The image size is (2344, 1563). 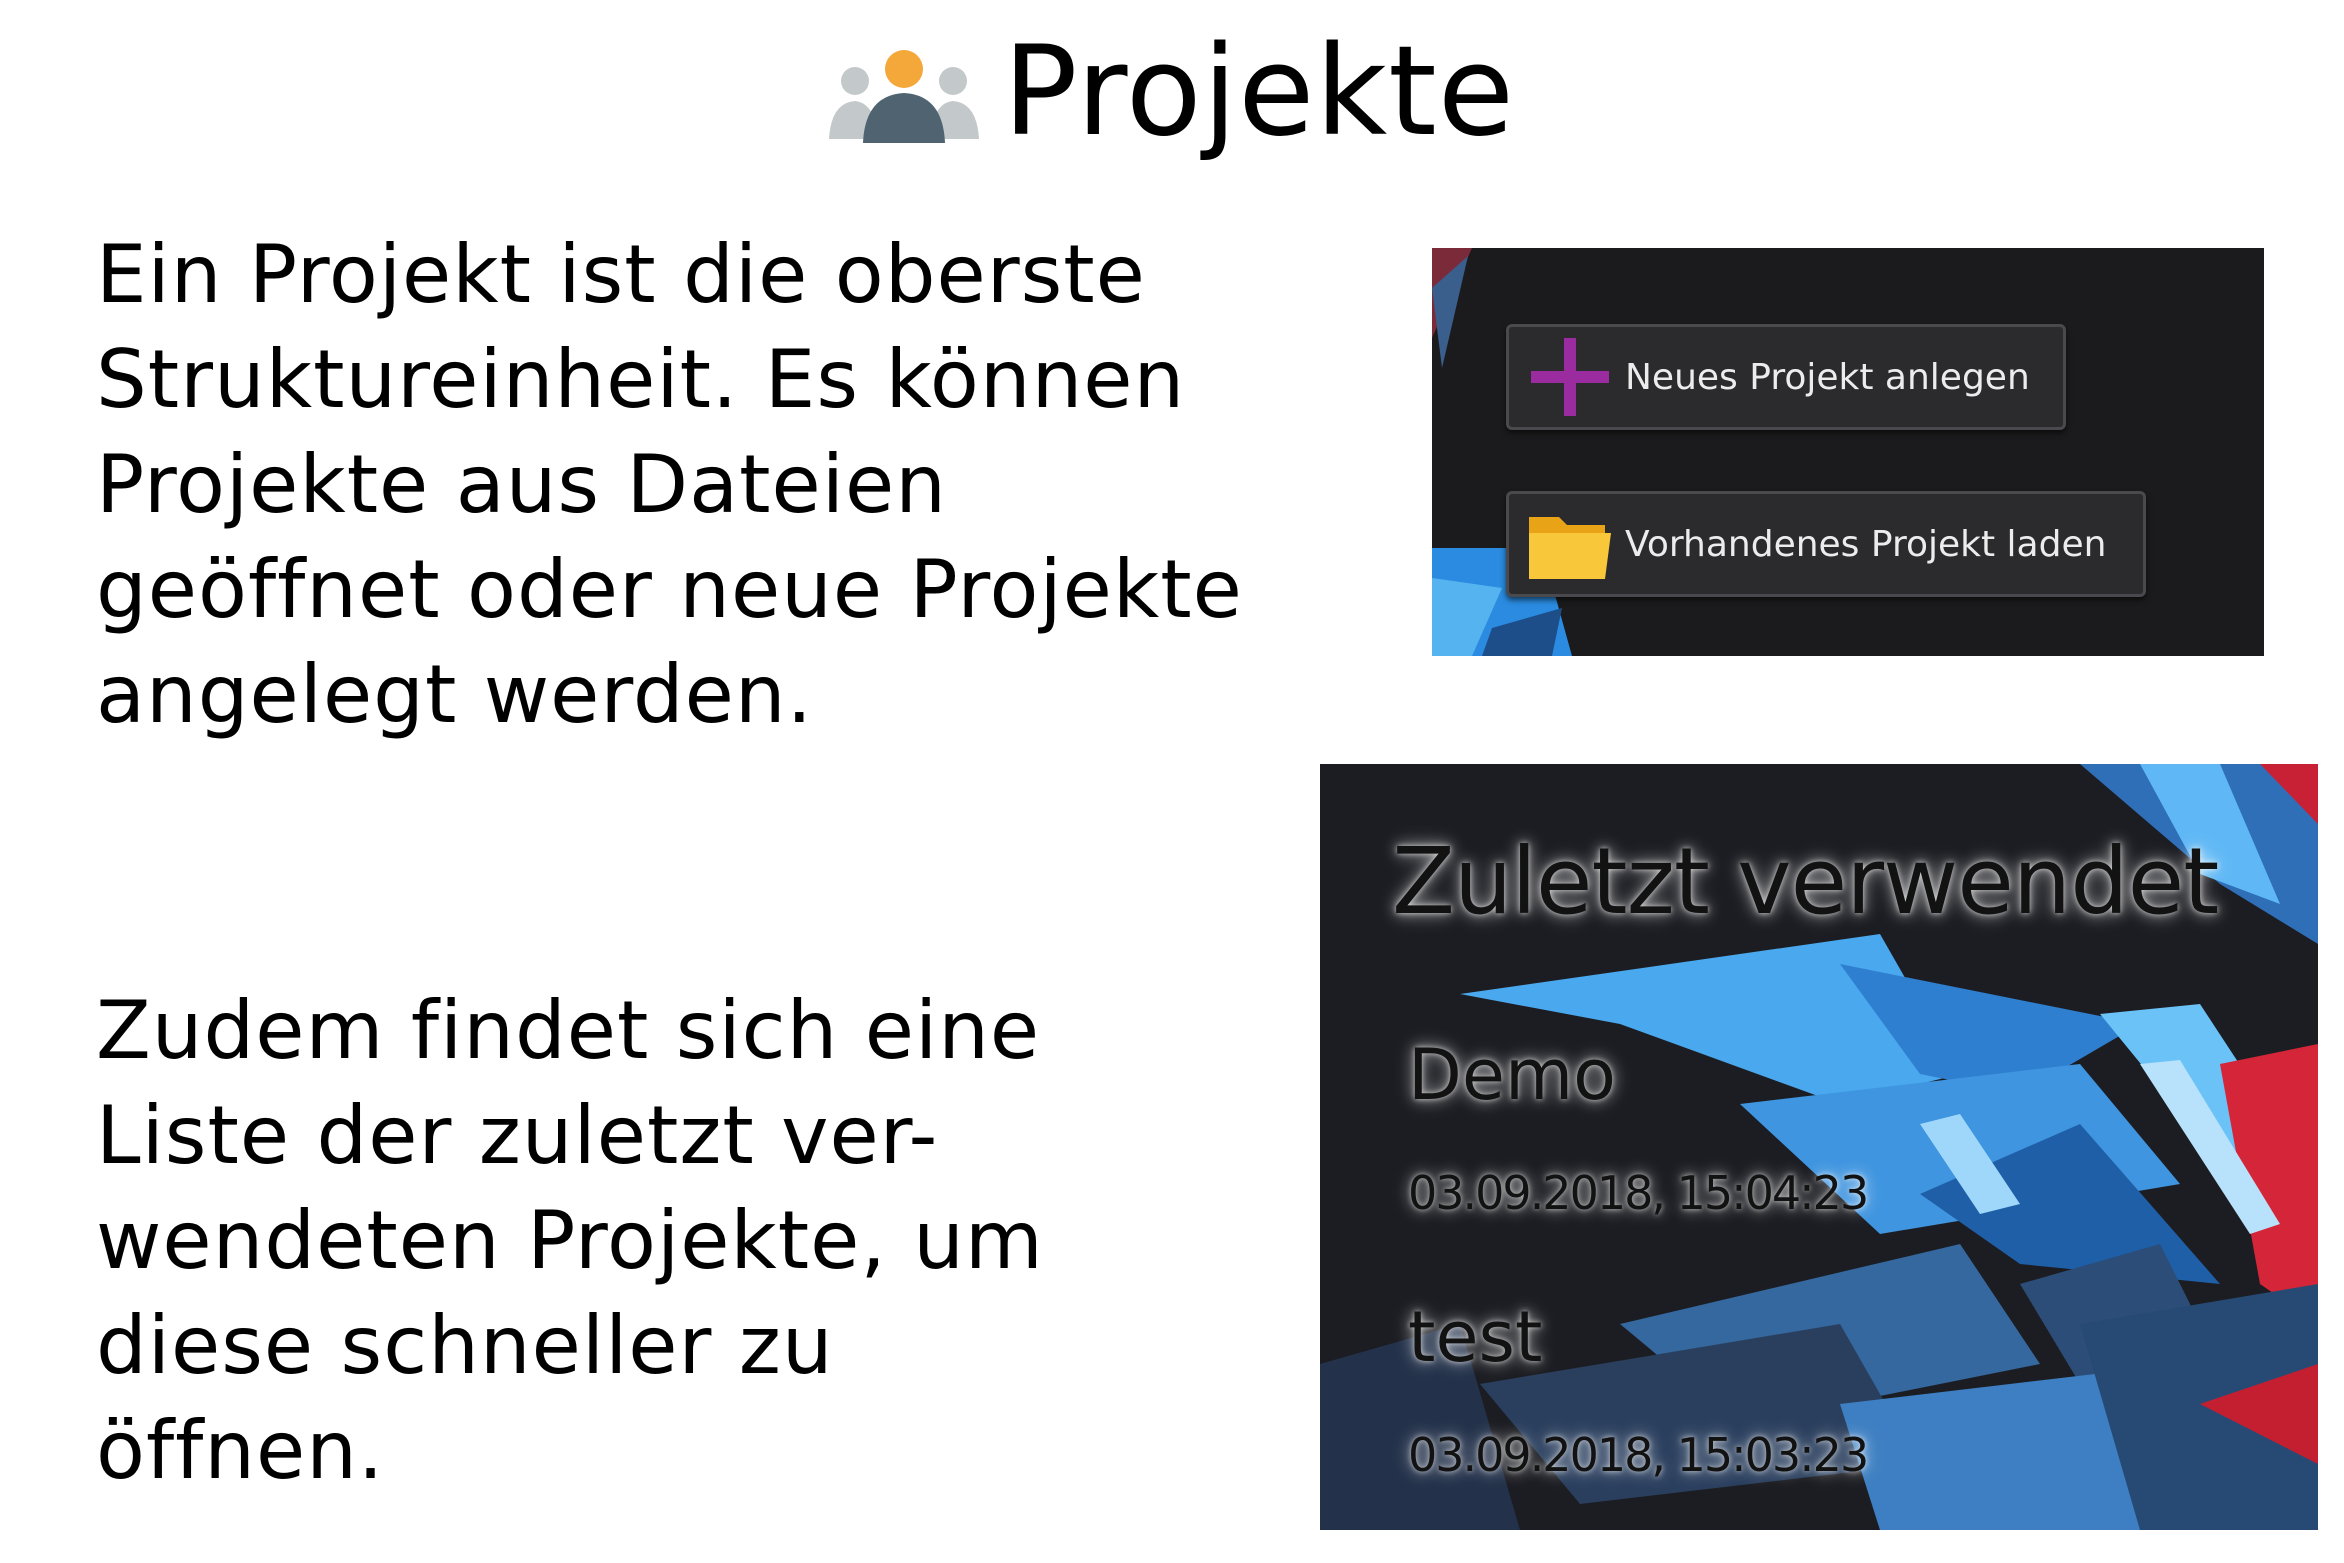 I want to click on intro-line: Struktureinheit. Es können, so click(x=641, y=379).